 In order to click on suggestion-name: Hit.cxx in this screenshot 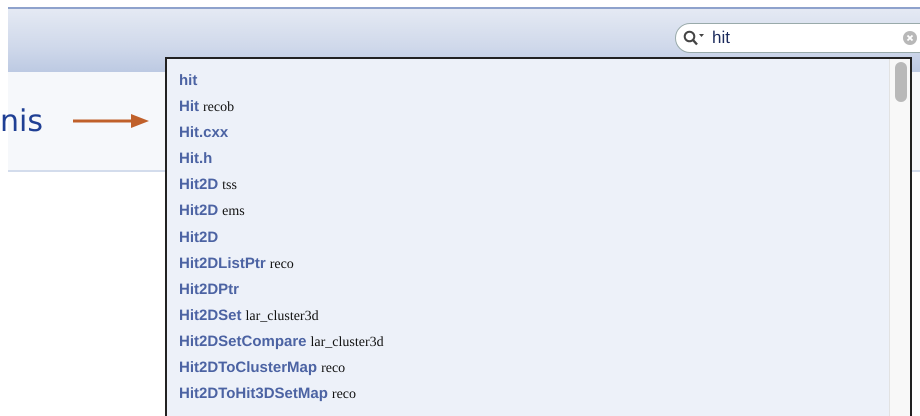, I will do `click(203, 133)`.